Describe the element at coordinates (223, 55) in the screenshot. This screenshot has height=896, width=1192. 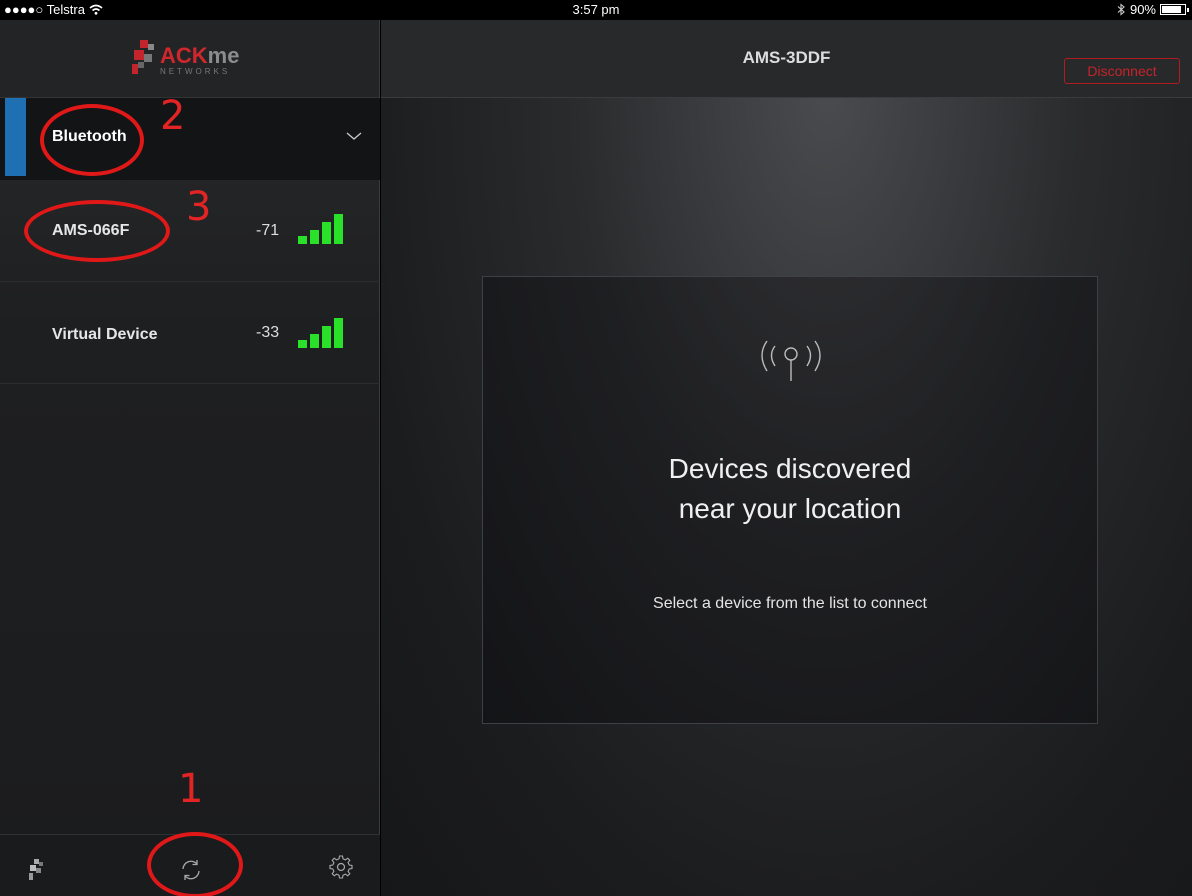
I see `logo-me: me` at that location.